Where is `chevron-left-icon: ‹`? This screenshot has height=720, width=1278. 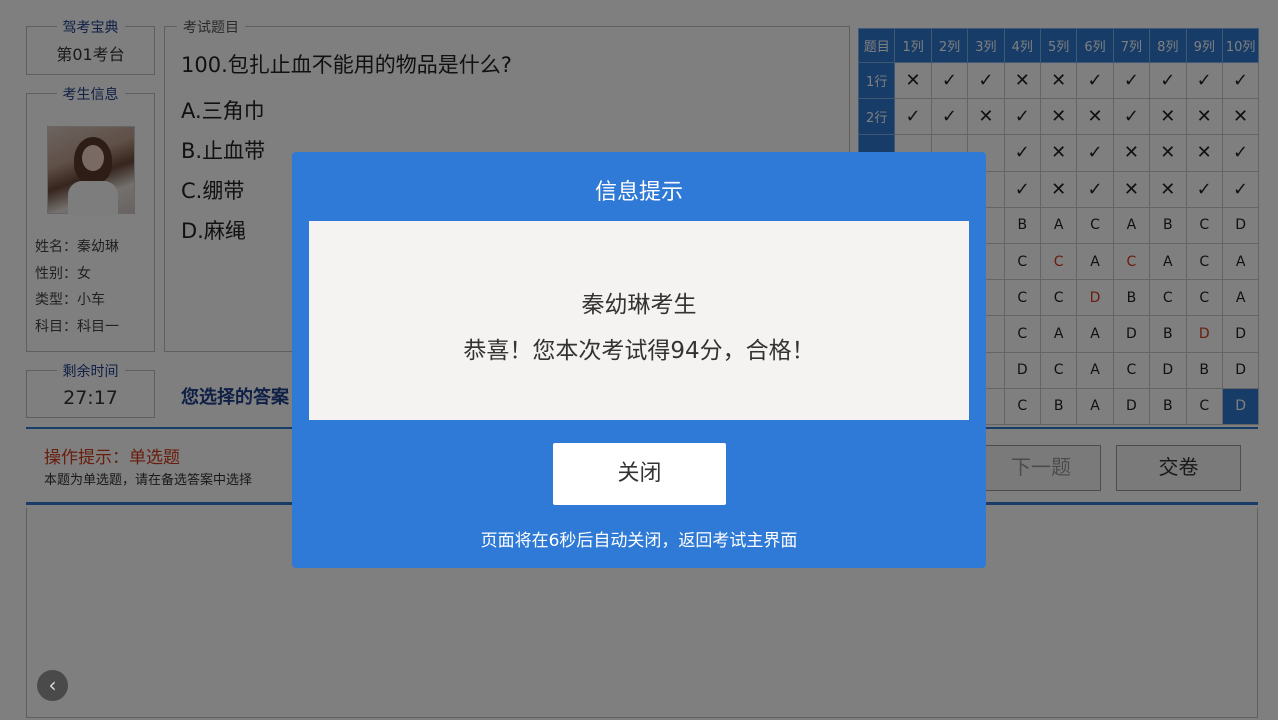 chevron-left-icon: ‹ is located at coordinates (52, 685).